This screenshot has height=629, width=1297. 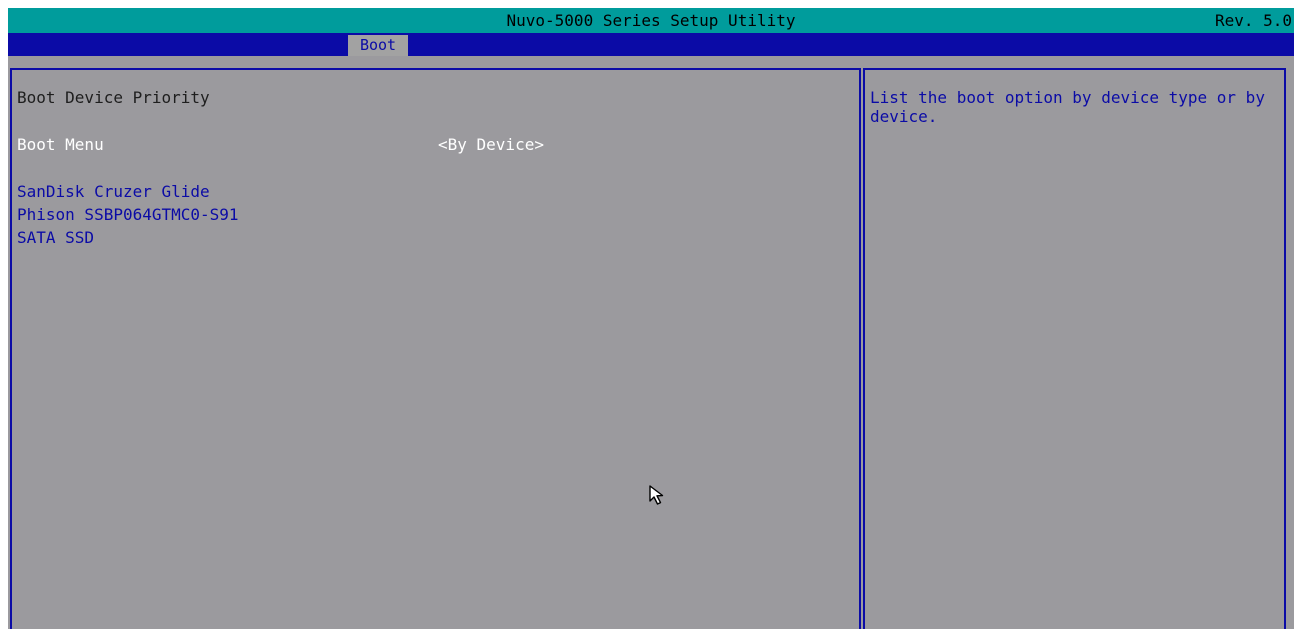 What do you see at coordinates (60, 144) in the screenshot?
I see `boot-menu-label: Boot Menu` at bounding box center [60, 144].